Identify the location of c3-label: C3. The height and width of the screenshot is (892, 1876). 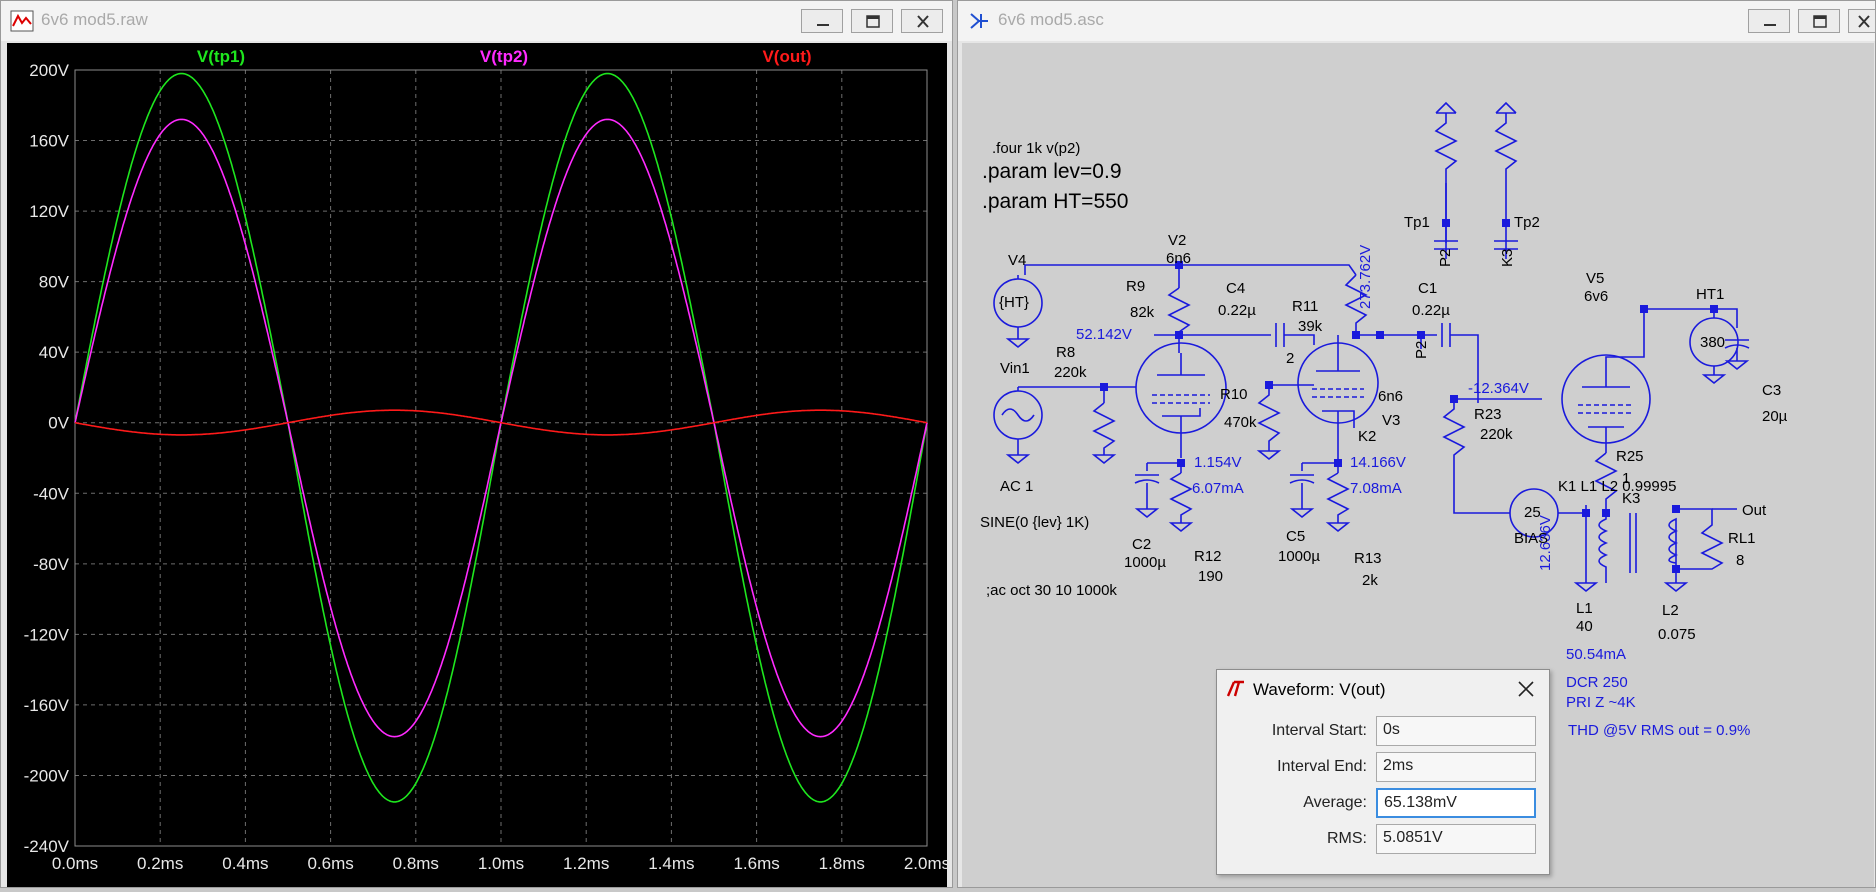
(1771, 390).